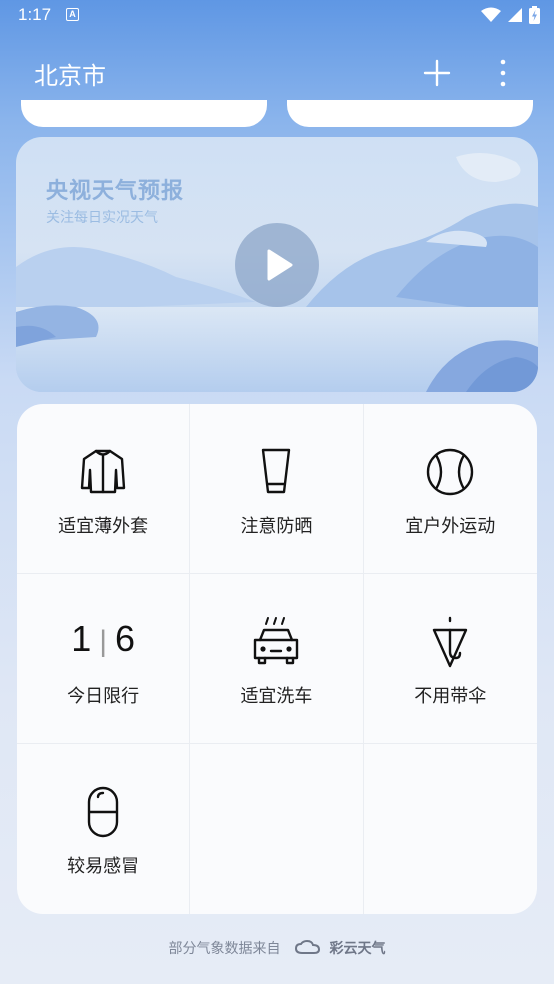  Describe the element at coordinates (103, 526) in the screenshot. I see `tip-label: 适宜薄外套` at that location.